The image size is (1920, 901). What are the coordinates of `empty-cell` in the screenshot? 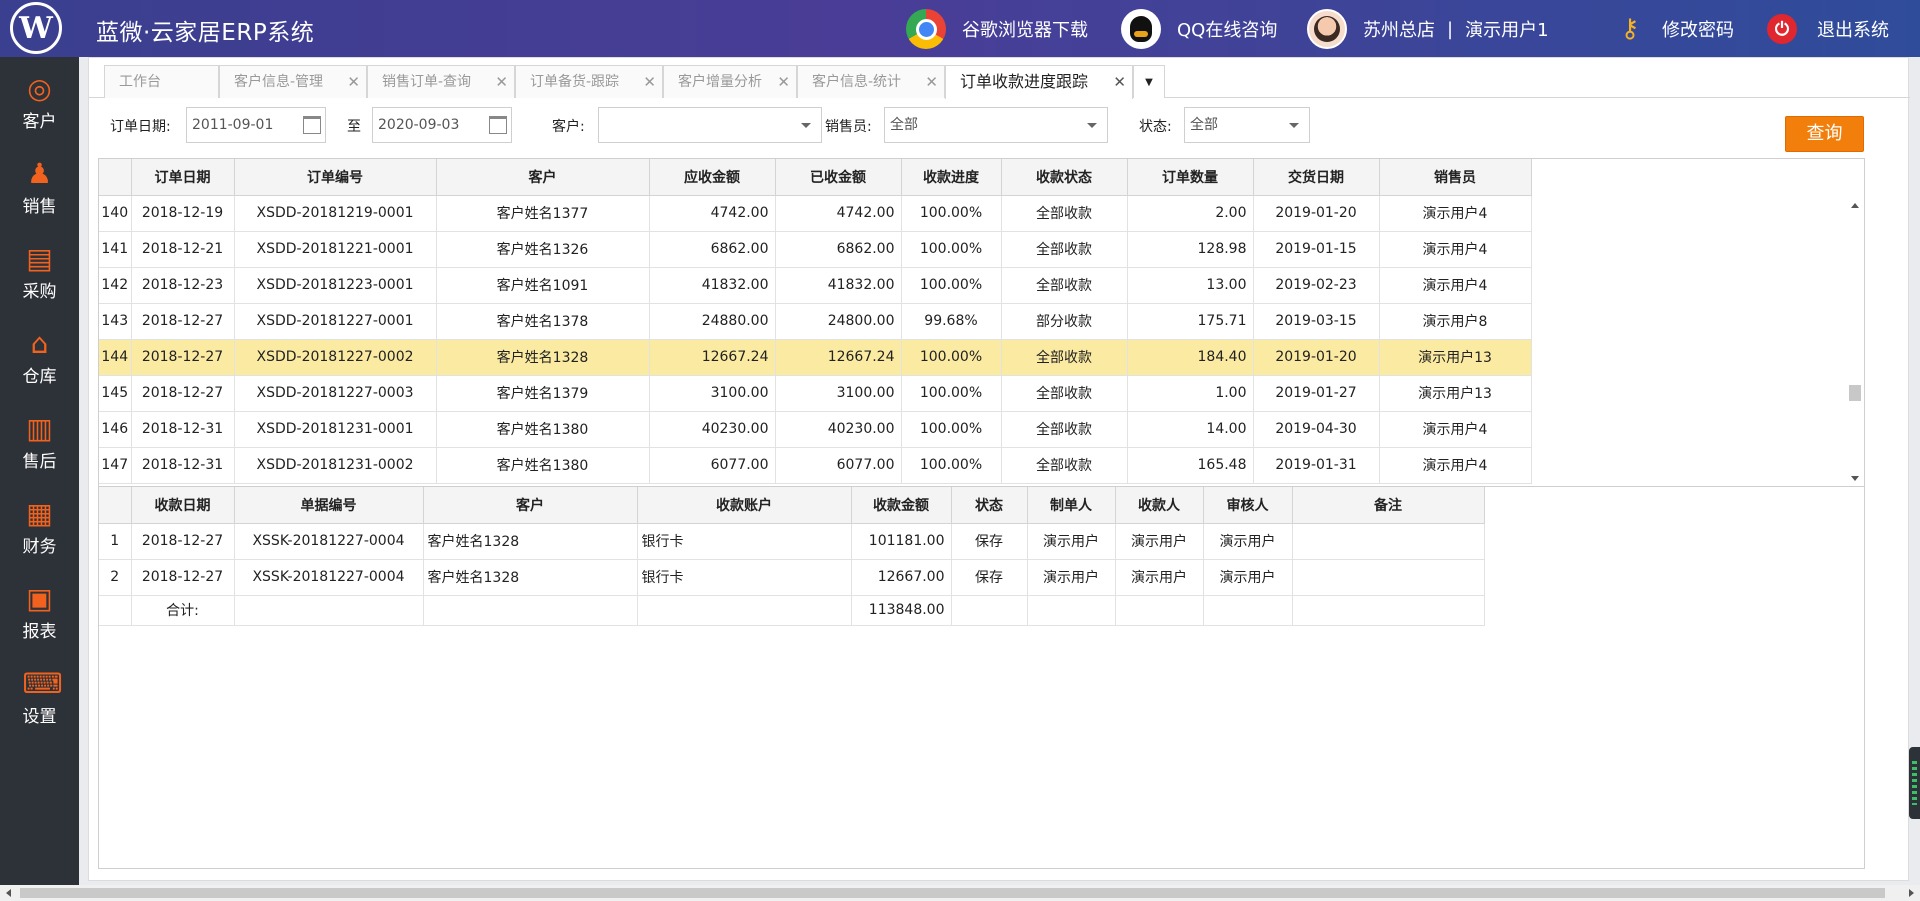 It's located at (329, 610).